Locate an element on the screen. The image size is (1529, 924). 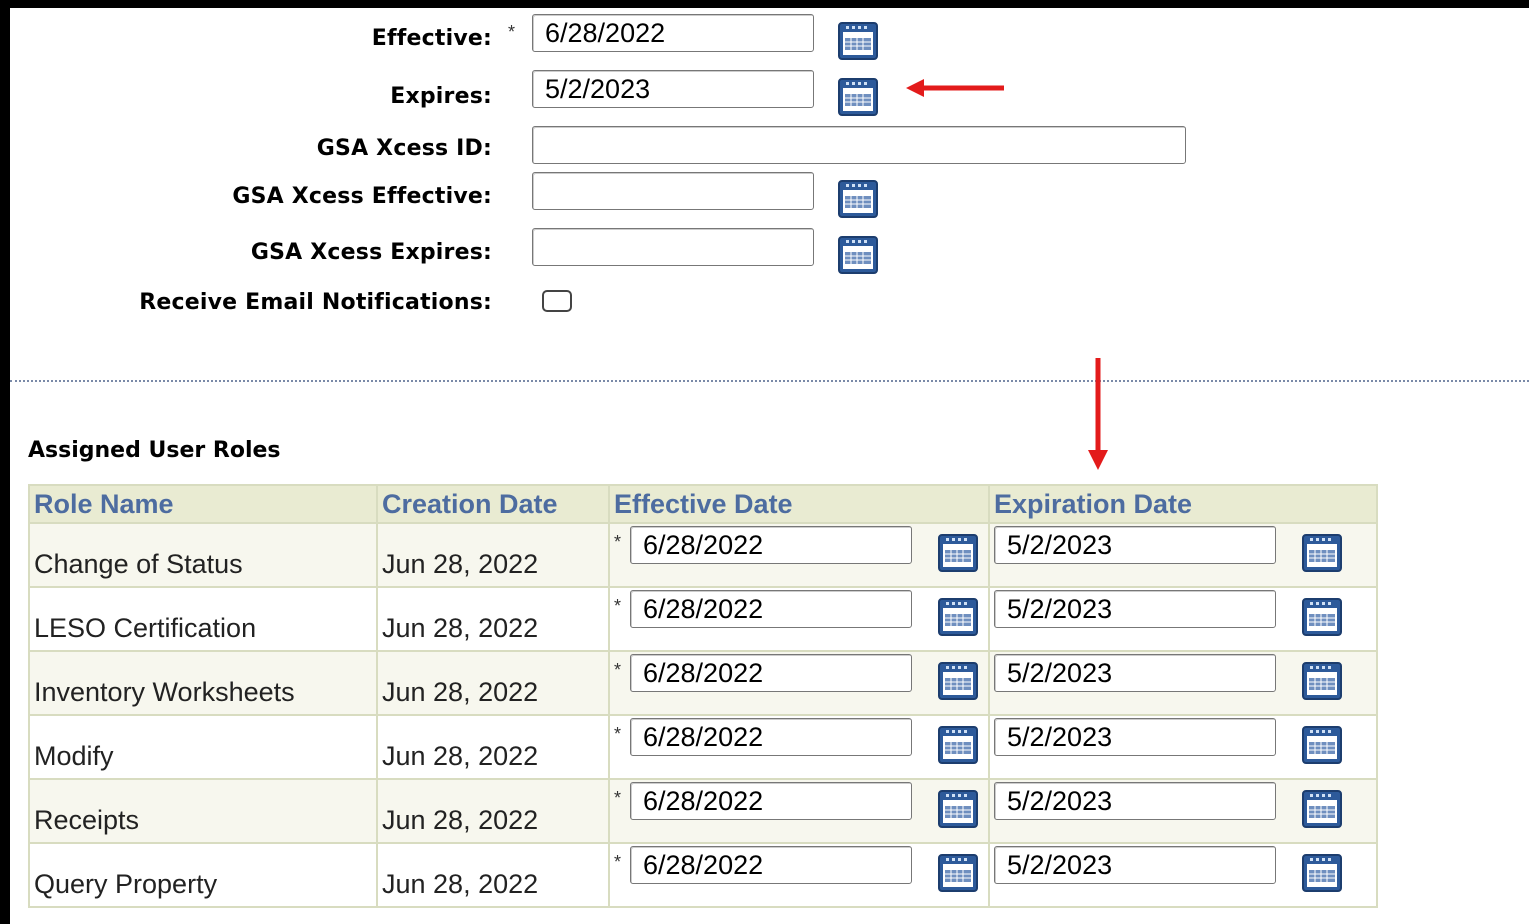
role-name-cell: Query Property is located at coordinates (203, 875).